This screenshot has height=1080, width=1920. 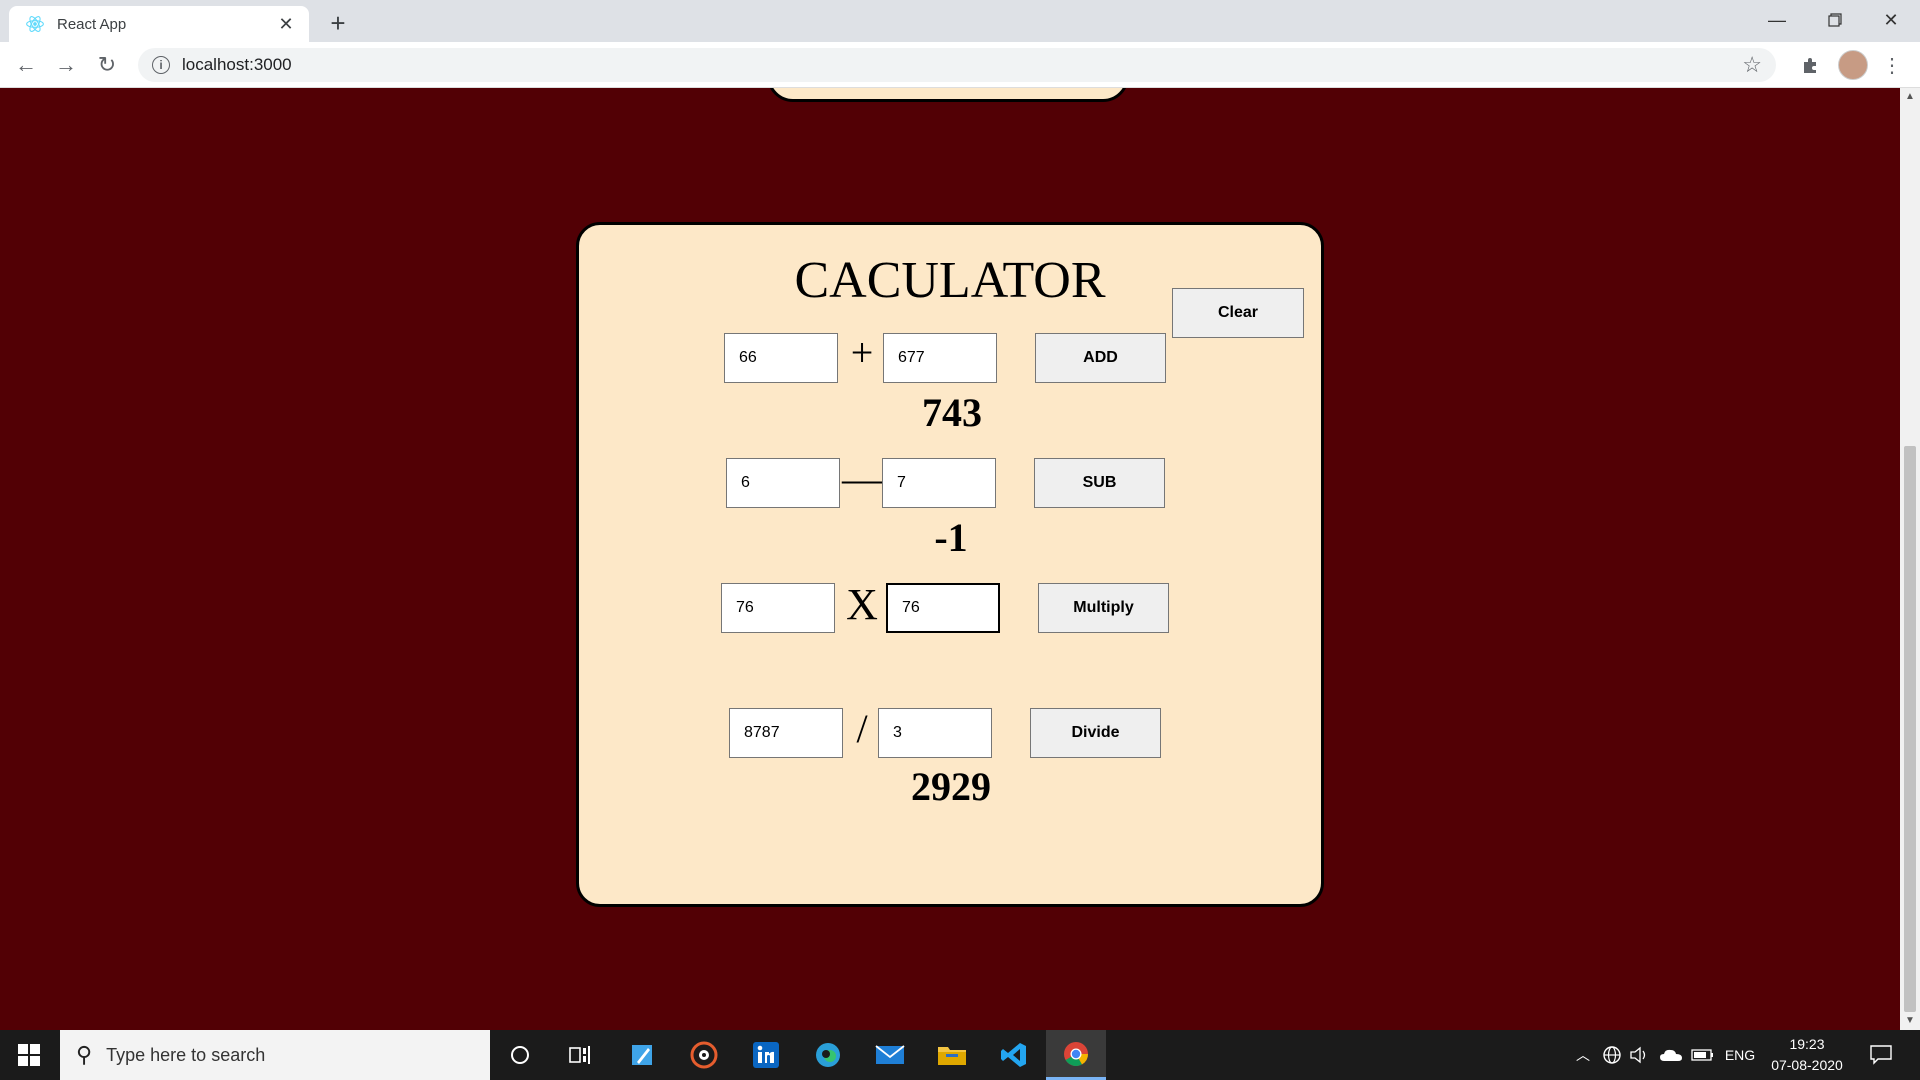 I want to click on scroll-down-arrow: ▼, so click(x=1910, y=1021).